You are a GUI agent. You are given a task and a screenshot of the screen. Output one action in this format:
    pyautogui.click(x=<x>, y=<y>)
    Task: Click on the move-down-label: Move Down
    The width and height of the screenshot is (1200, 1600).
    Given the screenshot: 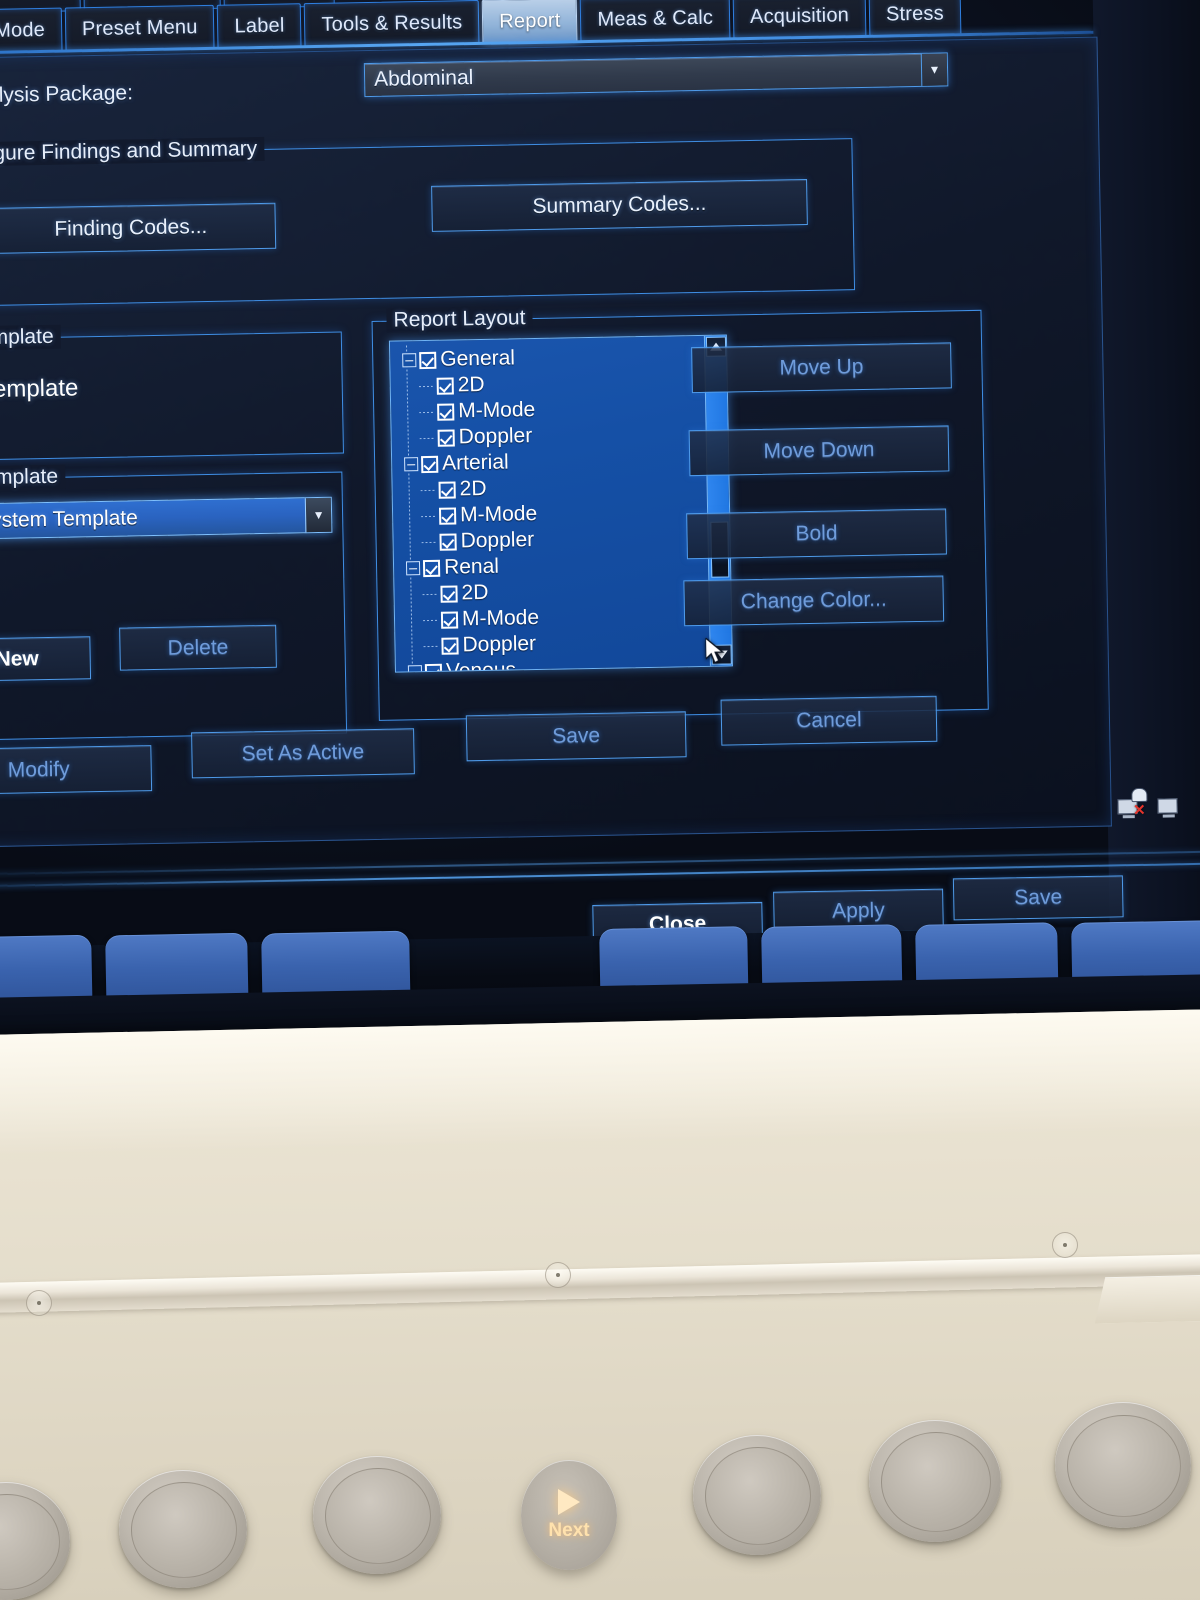 What is the action you would take?
    pyautogui.click(x=819, y=450)
    